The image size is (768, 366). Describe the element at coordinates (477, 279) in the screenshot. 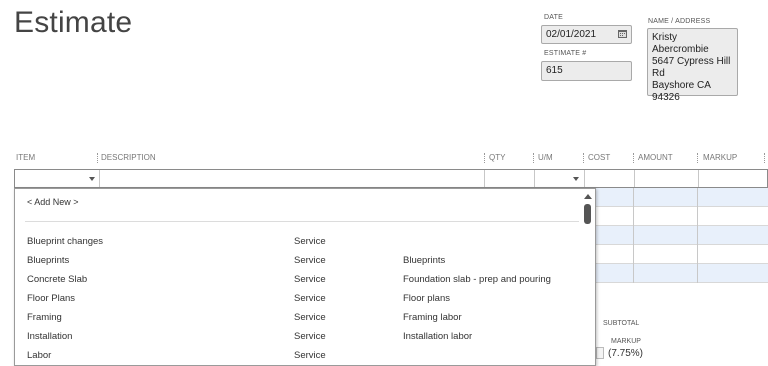

I see `item-description: Foundation slab - prep and pouring` at that location.